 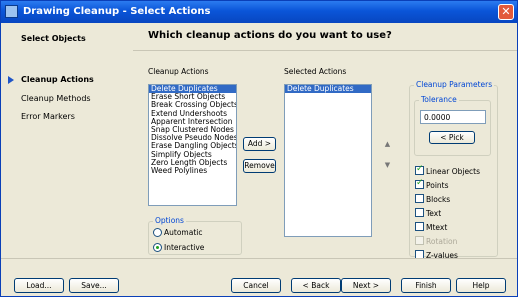 I want to click on sidebar-item-select-objects: Select Objects, so click(x=53, y=38).